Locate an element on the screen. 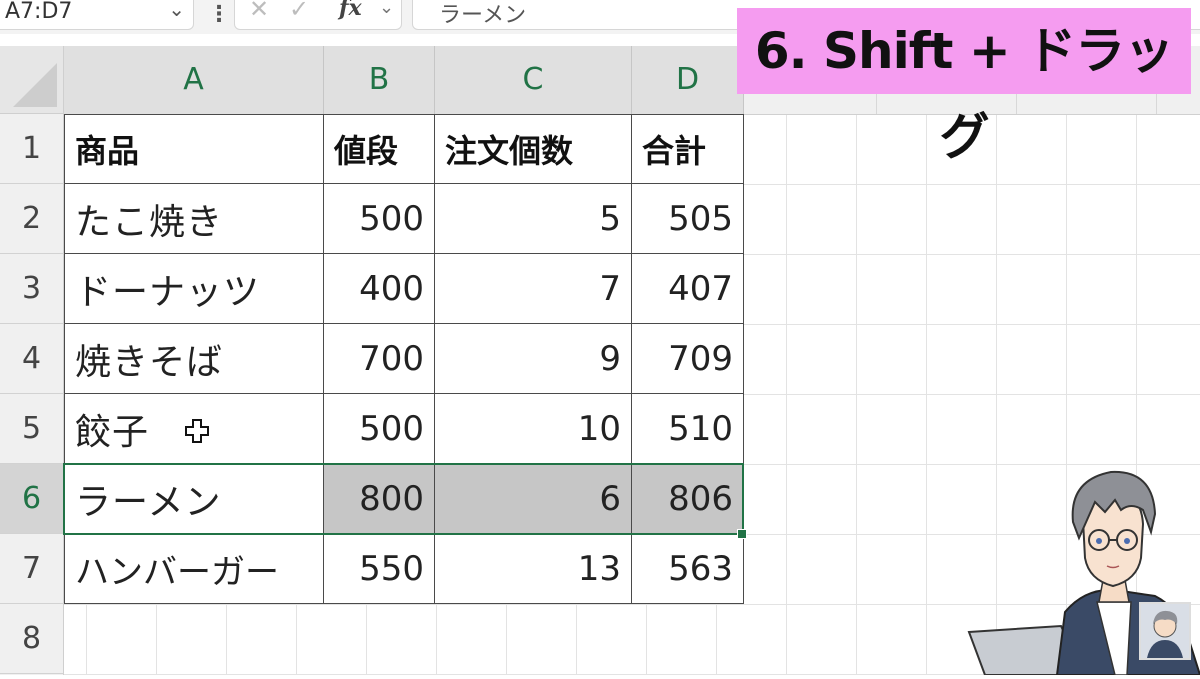 Image resolution: width=1200 pixels, height=679 pixels. cell-text: 6 is located at coordinates (610, 498).